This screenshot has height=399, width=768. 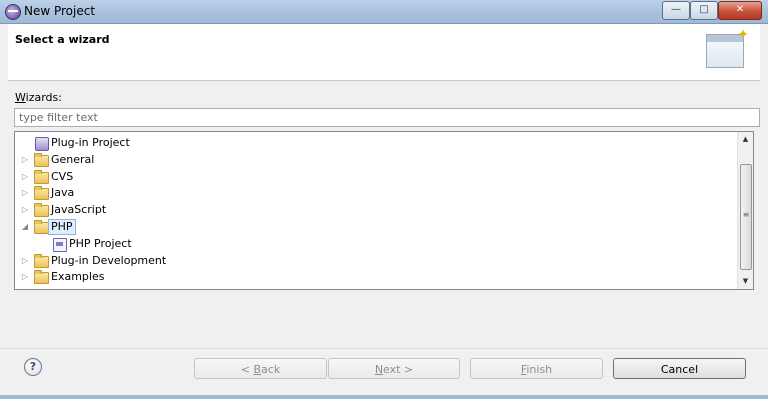 I want to click on tree-item-label: Plug-in Project, so click(x=90, y=142).